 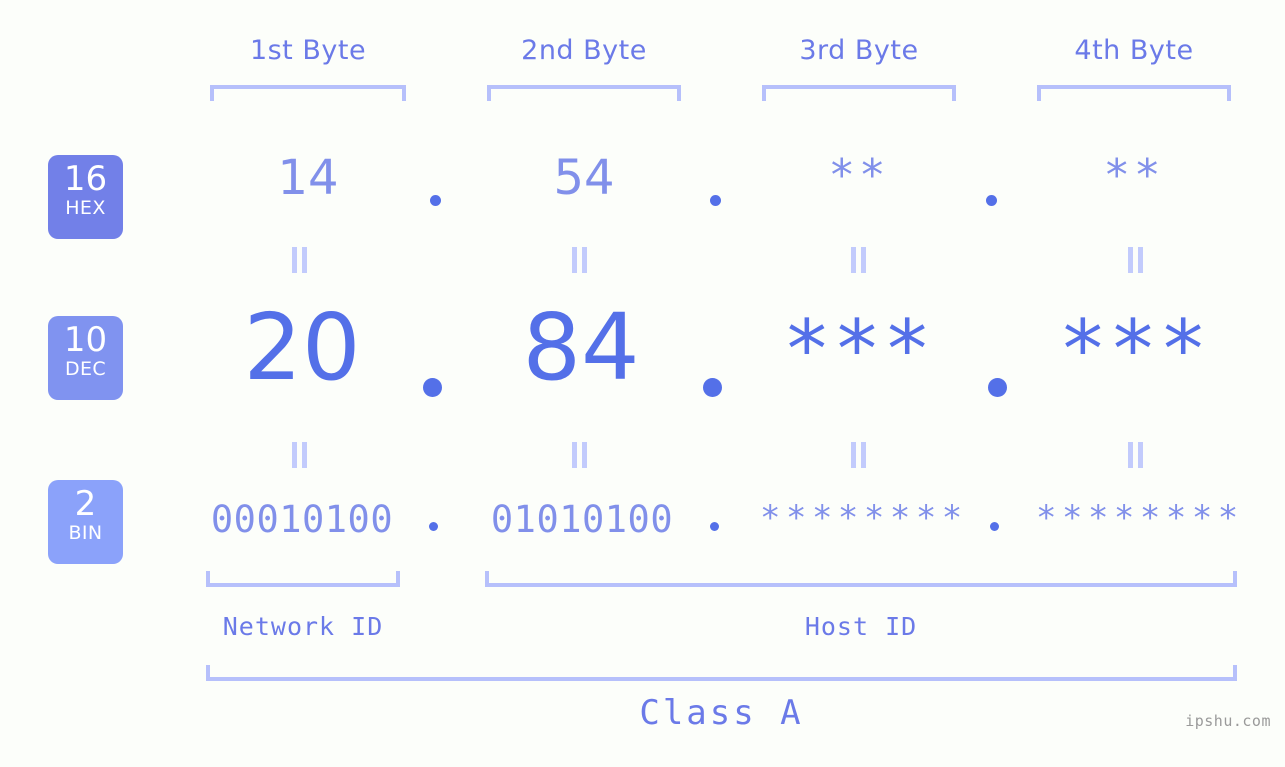 What do you see at coordinates (308, 50) in the screenshot?
I see `byte-header-1: 1st Byte` at bounding box center [308, 50].